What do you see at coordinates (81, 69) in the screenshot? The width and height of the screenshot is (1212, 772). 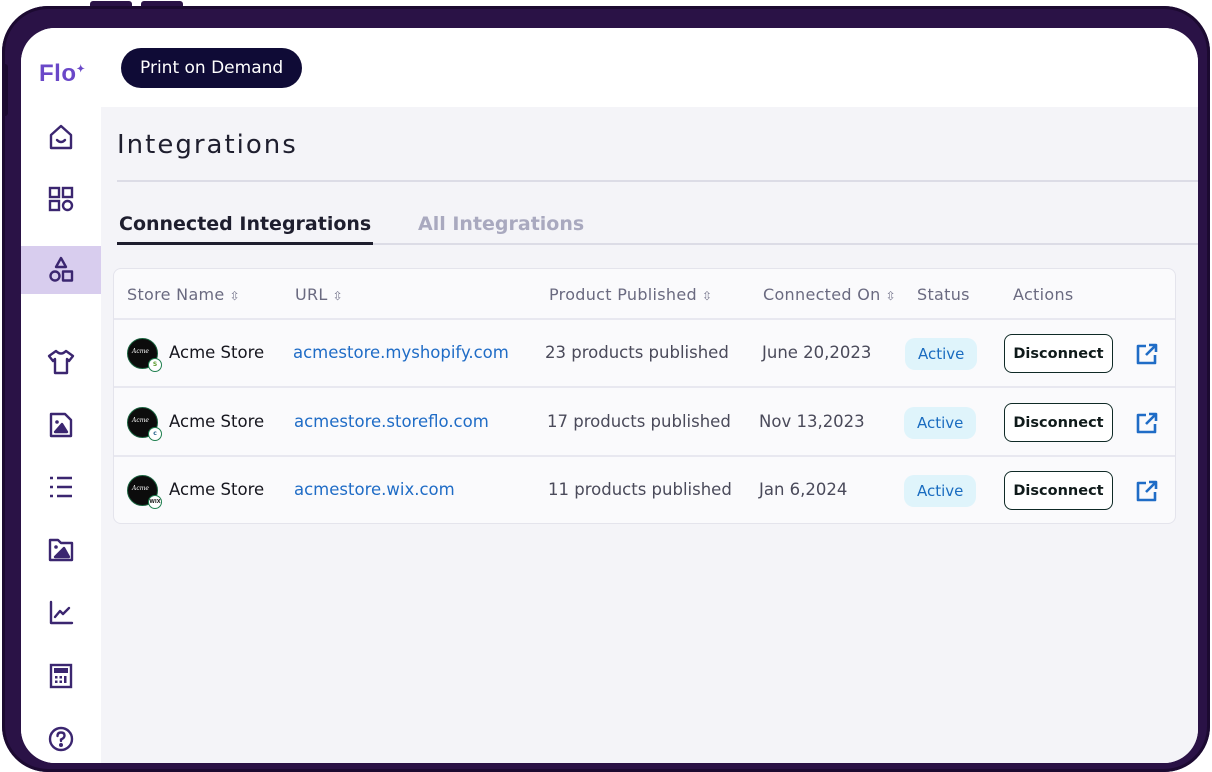 I see `sparkle-icon: ✦` at bounding box center [81, 69].